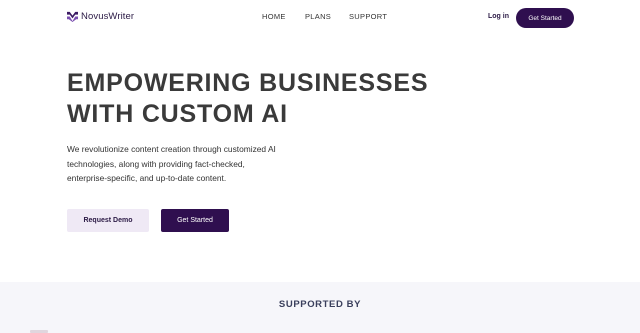 This screenshot has height=333, width=640. What do you see at coordinates (177, 114) in the screenshot?
I see `hero-title-line: WITH CUSTOM AI` at bounding box center [177, 114].